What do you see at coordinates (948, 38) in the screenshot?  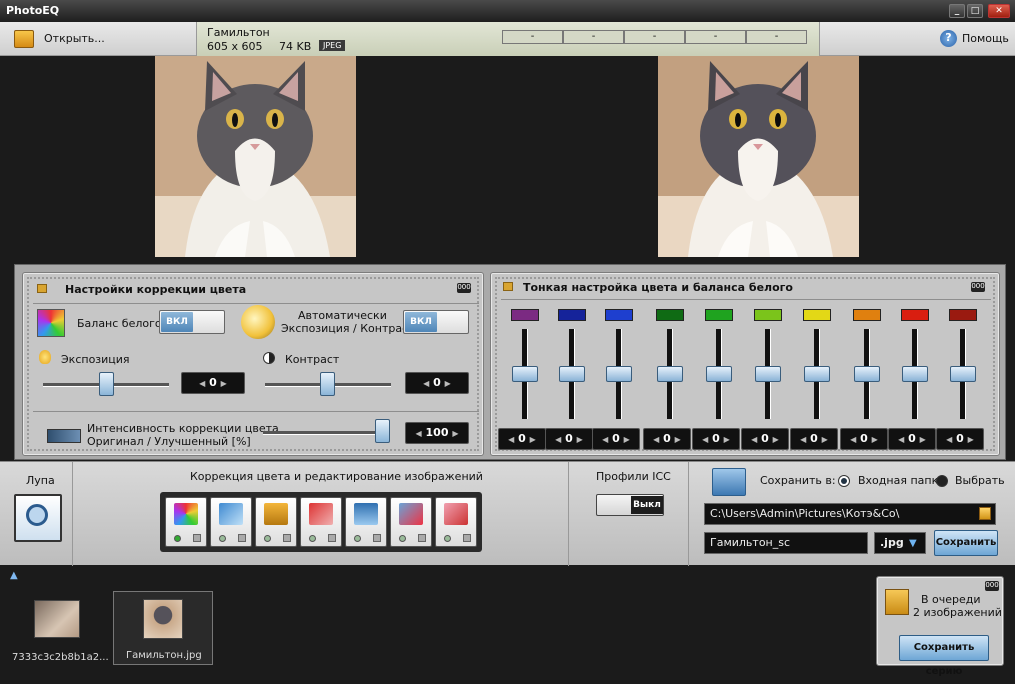 I see `help-icon: ?` at bounding box center [948, 38].